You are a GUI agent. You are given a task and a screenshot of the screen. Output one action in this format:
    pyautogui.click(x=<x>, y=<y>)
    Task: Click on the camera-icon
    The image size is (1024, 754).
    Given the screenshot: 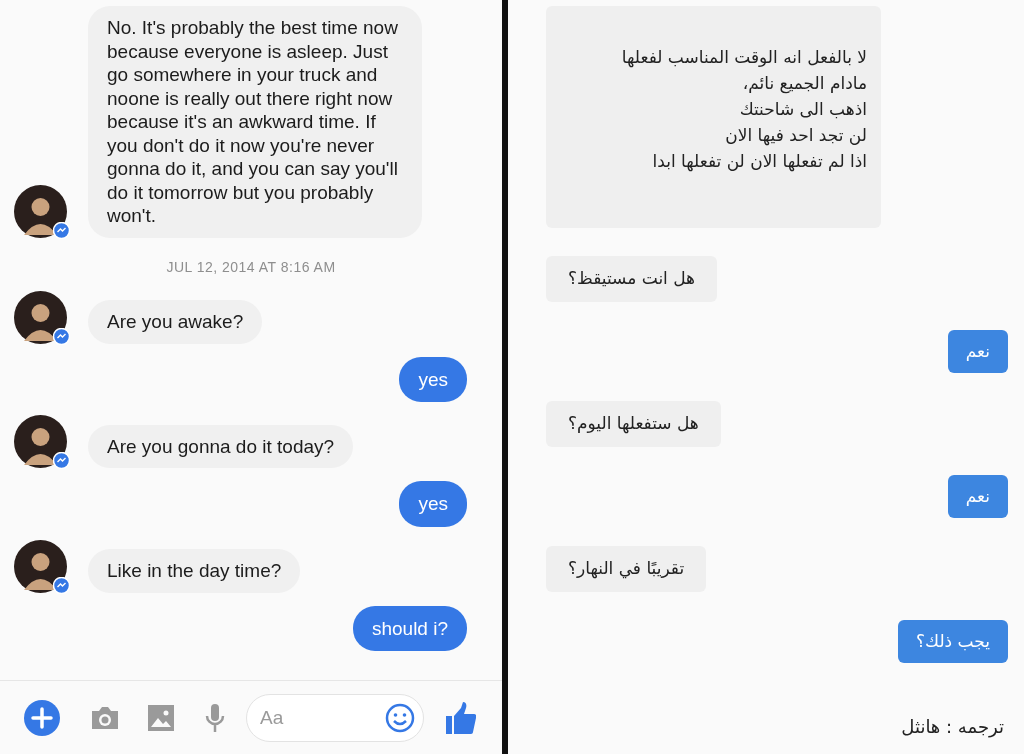 What is the action you would take?
    pyautogui.click(x=105, y=717)
    